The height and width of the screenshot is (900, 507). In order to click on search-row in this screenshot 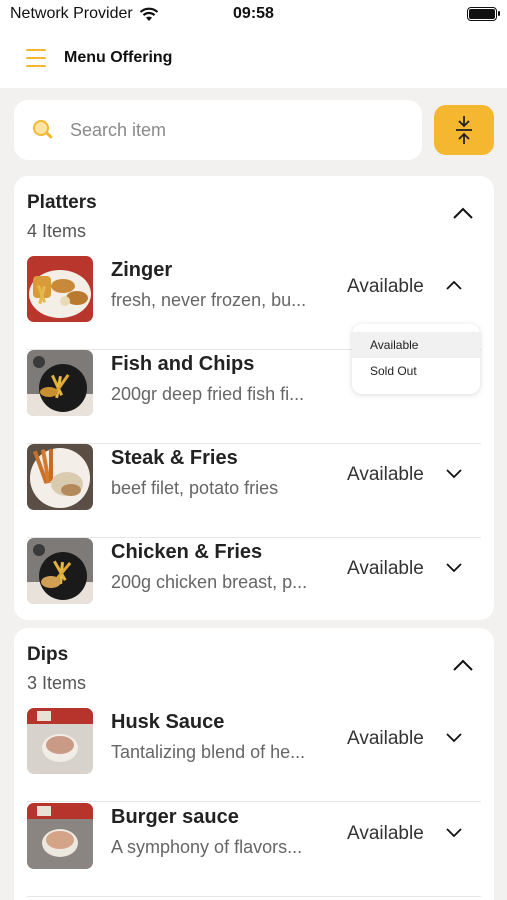, I will do `click(254, 130)`.